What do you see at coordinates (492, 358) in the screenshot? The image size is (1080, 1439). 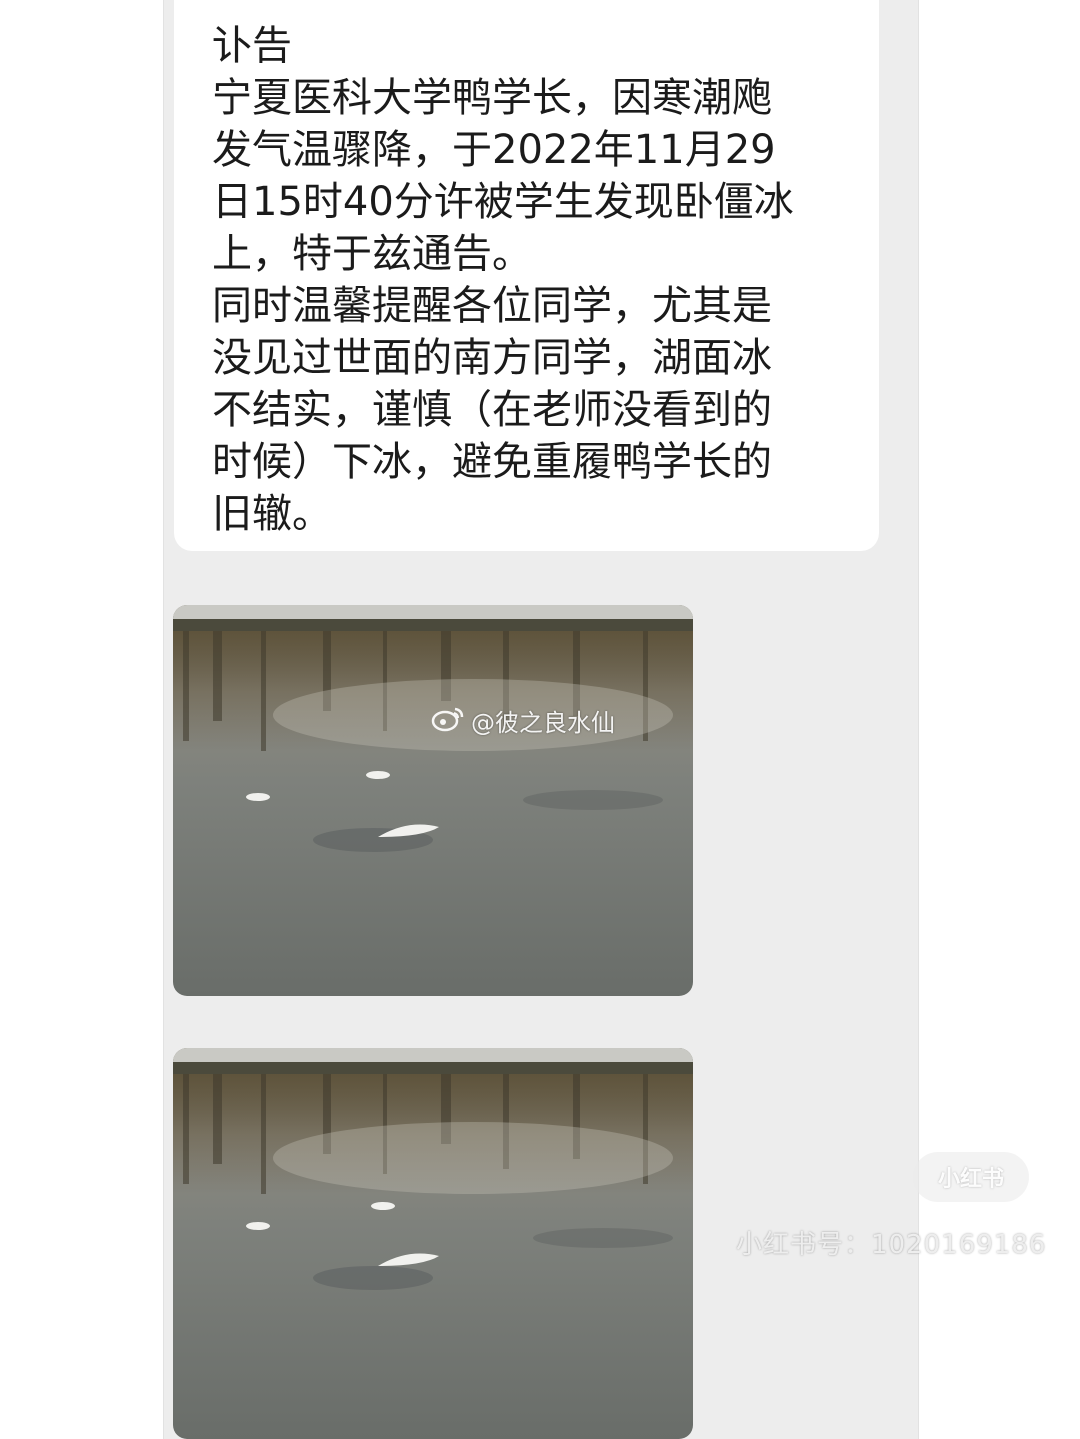 I see `message-line: 没见过世面的南方同学，湖面冰` at bounding box center [492, 358].